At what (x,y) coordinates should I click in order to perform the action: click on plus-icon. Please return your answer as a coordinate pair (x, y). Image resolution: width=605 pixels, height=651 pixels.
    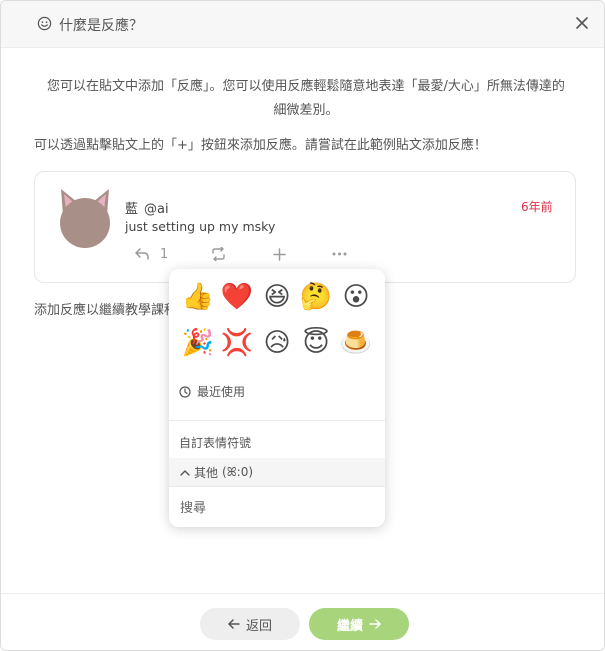
    Looking at the image, I should click on (279, 254).